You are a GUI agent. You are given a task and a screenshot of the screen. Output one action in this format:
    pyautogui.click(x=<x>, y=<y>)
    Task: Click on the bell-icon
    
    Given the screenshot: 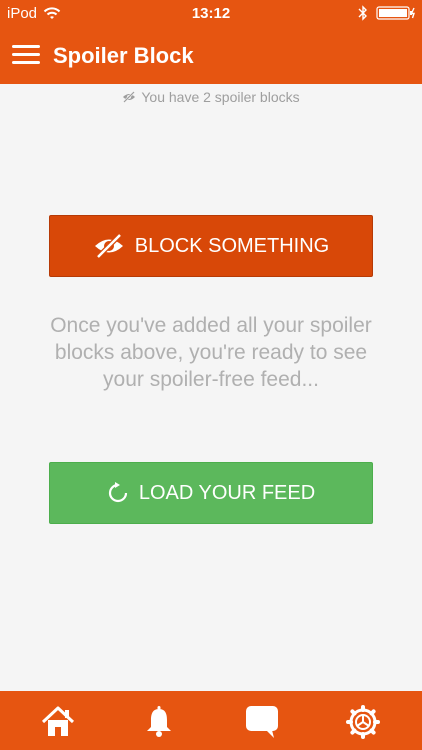 What is the action you would take?
    pyautogui.click(x=159, y=721)
    